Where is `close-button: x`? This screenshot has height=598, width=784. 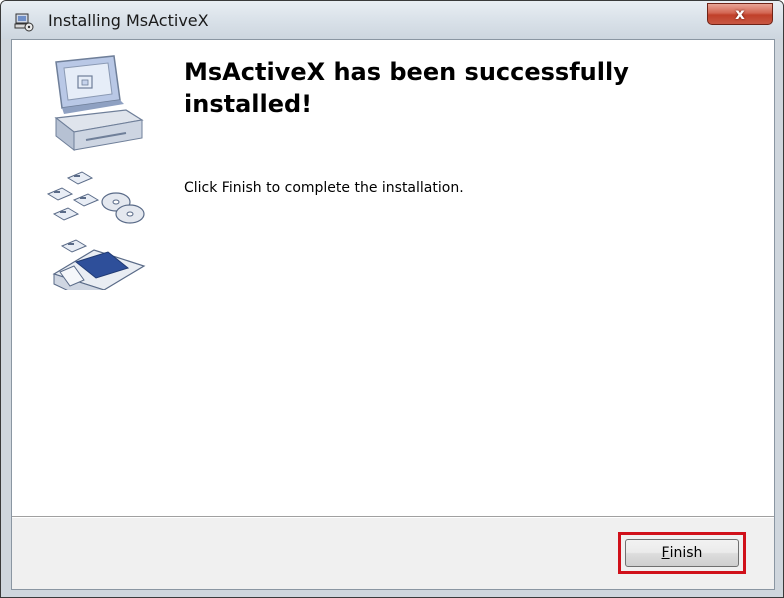
close-button: x is located at coordinates (740, 14).